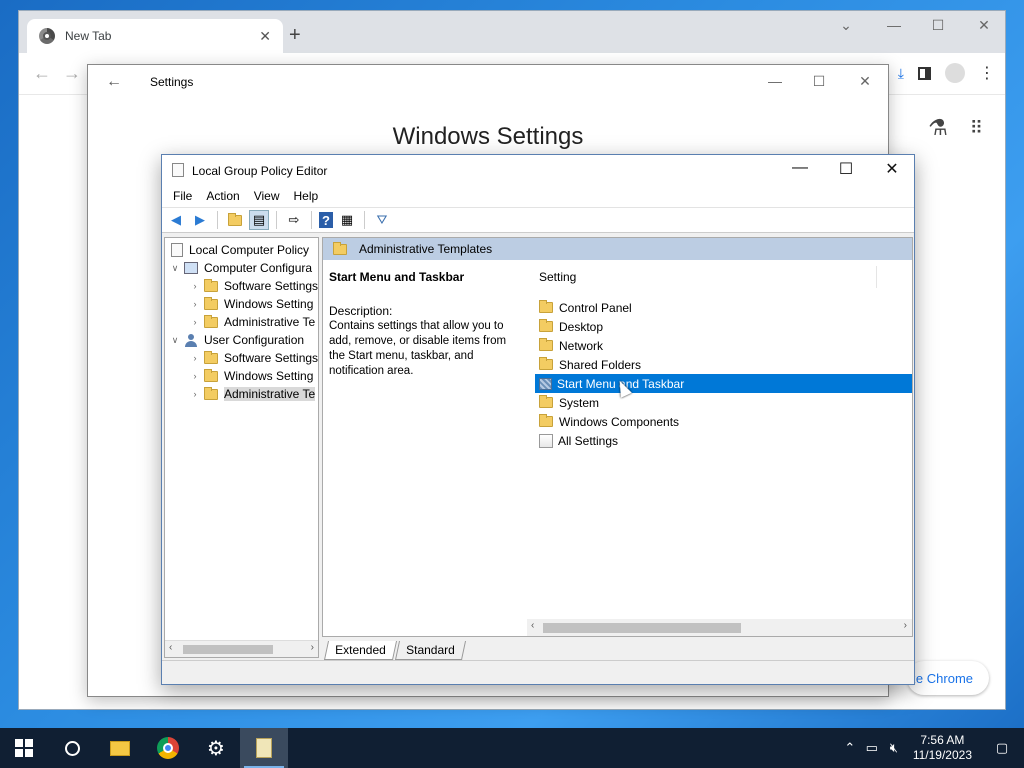 The height and width of the screenshot is (768, 1024). What do you see at coordinates (947, 678) in the screenshot?
I see `customize-chrome-button: ize Chrome` at bounding box center [947, 678].